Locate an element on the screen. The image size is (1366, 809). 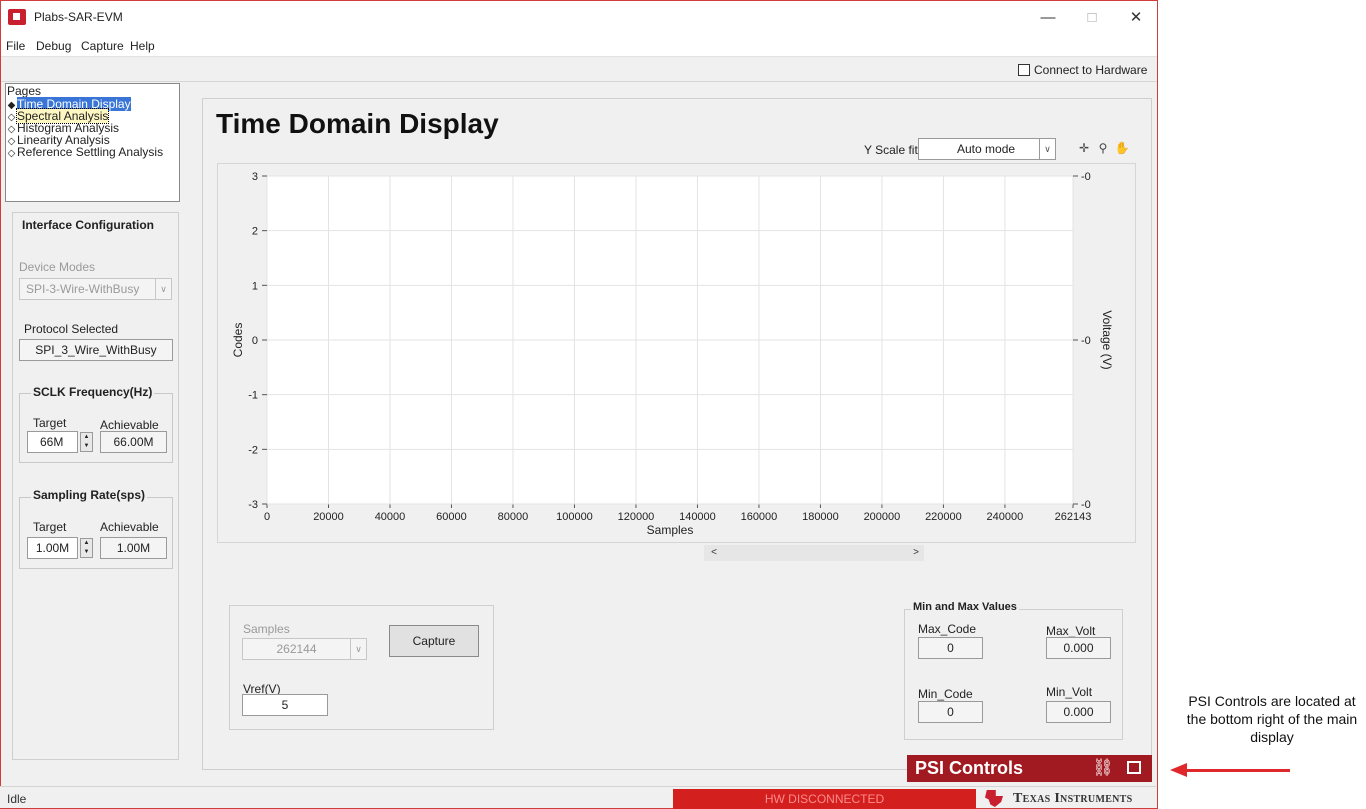
cursor-tool-icon: ✛ is located at coordinates (1084, 148).